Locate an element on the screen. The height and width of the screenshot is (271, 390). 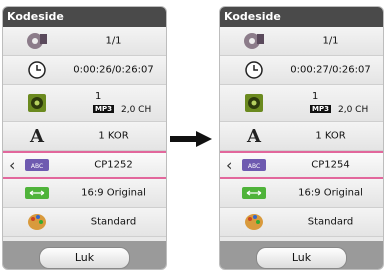
code-page-row: ‹ ABC CP1254 is located at coordinates (301, 165).